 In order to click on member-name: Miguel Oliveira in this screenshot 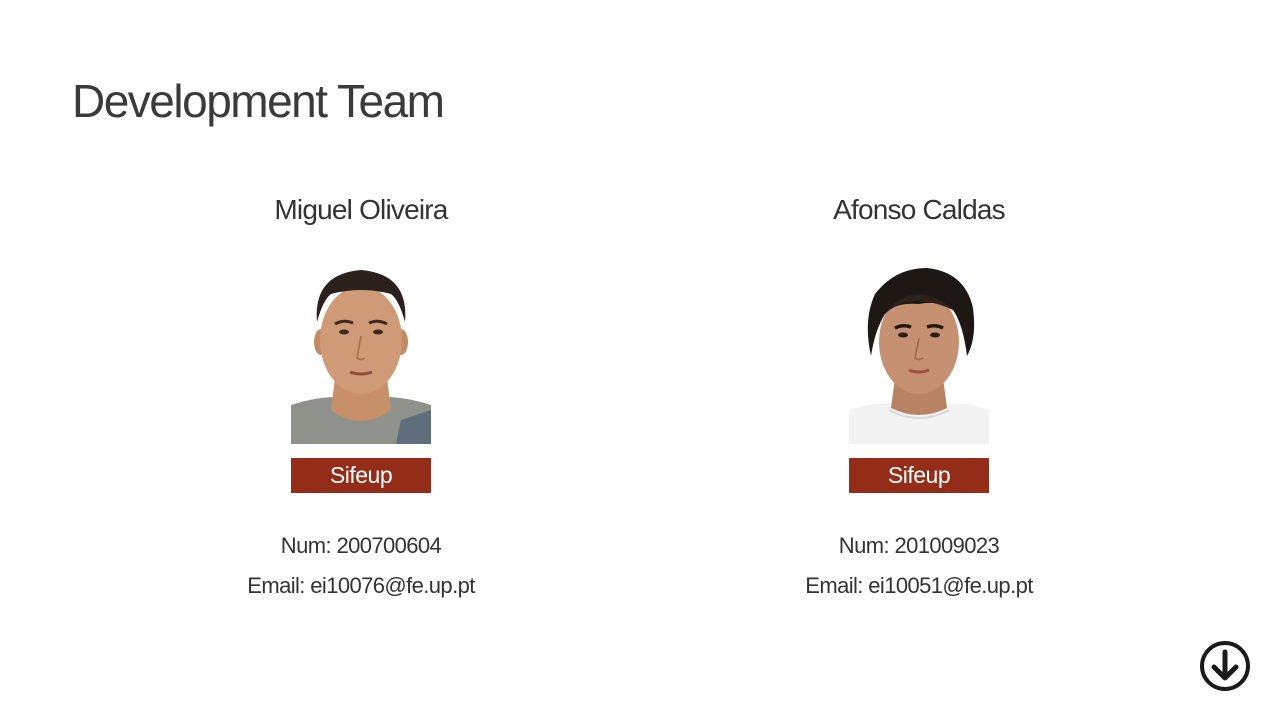, I will do `click(361, 209)`.